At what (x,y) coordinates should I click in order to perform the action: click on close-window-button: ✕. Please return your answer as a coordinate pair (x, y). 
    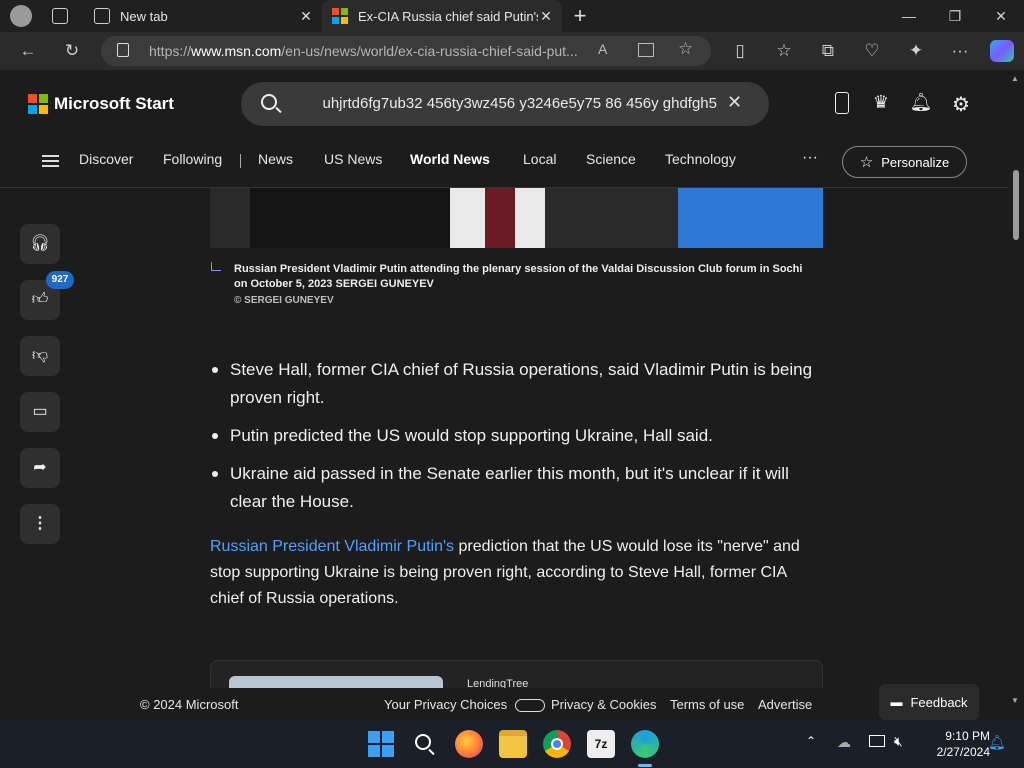
    Looking at the image, I should click on (1001, 16).